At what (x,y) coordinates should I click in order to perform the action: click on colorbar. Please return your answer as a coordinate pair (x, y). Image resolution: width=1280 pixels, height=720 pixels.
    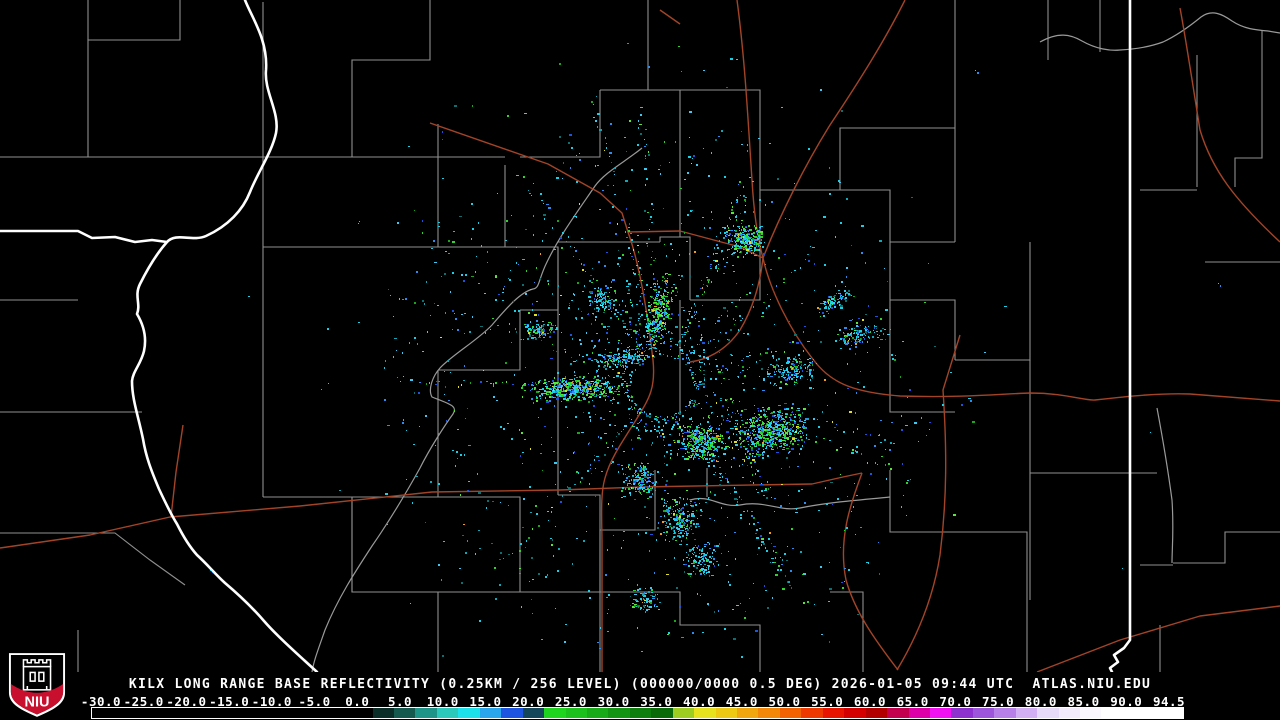
    Looking at the image, I should click on (637, 713).